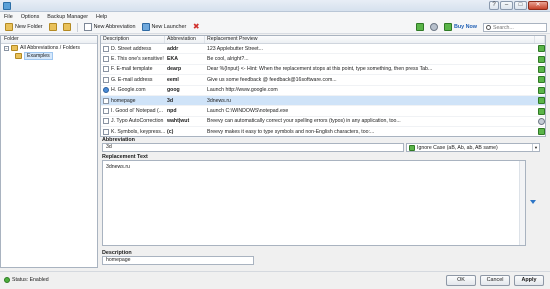 The image size is (550, 289). I want to click on folder-pane-header: Folder, so click(49, 40).